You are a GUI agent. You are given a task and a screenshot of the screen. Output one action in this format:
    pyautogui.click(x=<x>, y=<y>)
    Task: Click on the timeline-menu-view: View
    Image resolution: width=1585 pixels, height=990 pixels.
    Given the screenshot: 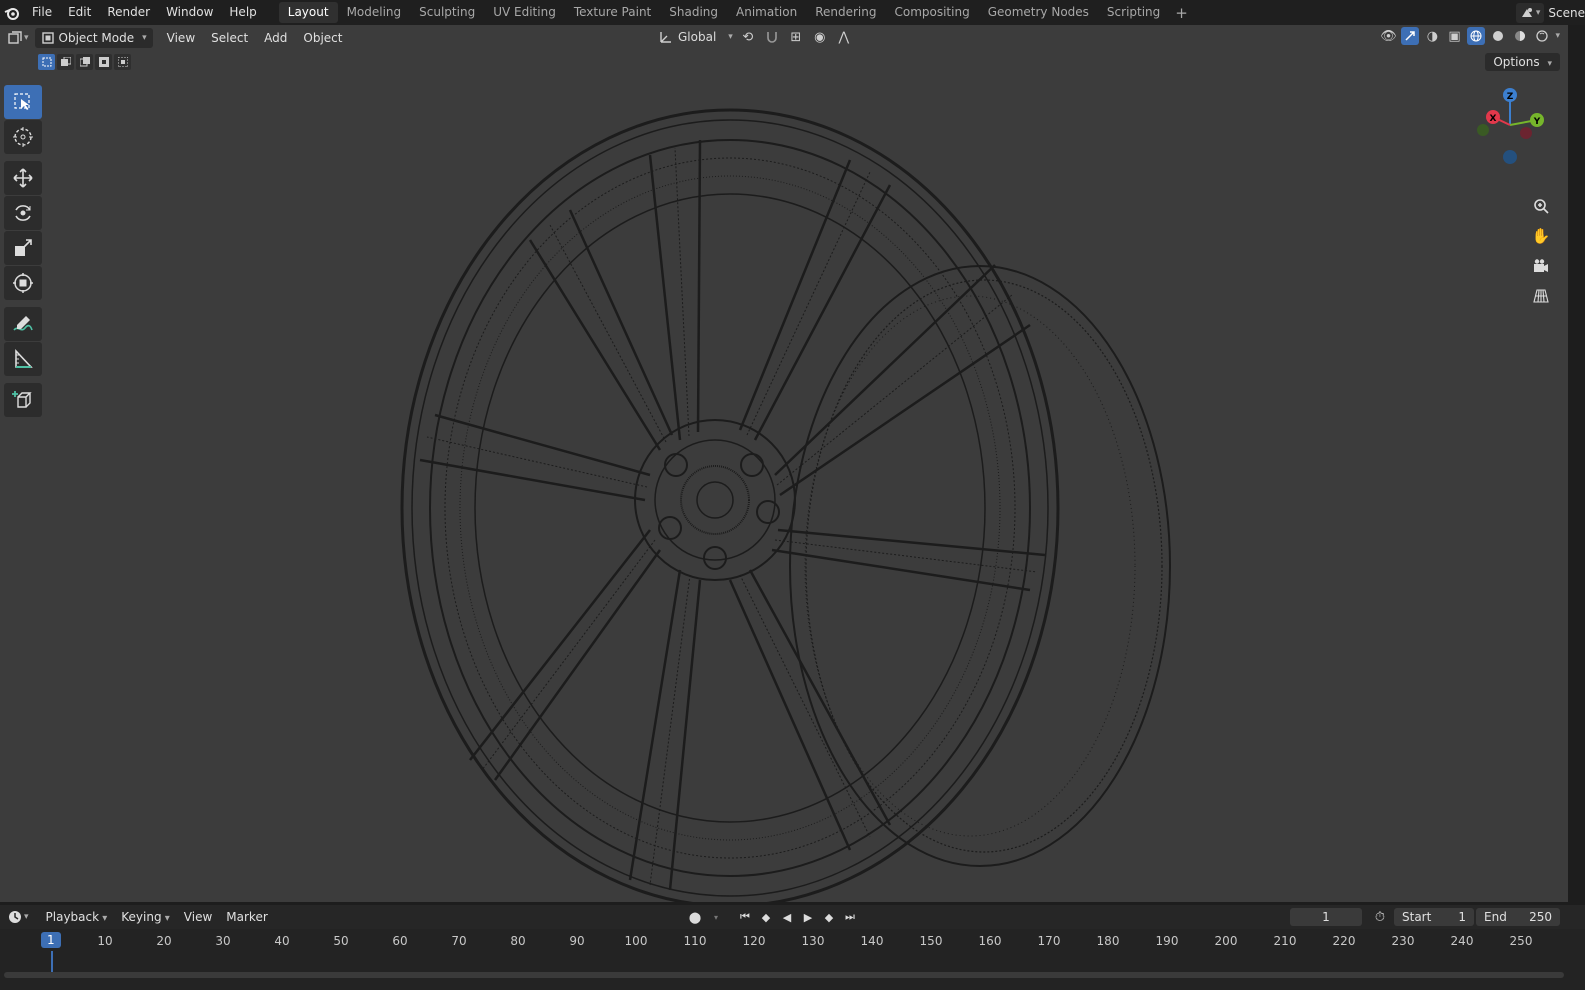 What is the action you would take?
    pyautogui.click(x=198, y=917)
    